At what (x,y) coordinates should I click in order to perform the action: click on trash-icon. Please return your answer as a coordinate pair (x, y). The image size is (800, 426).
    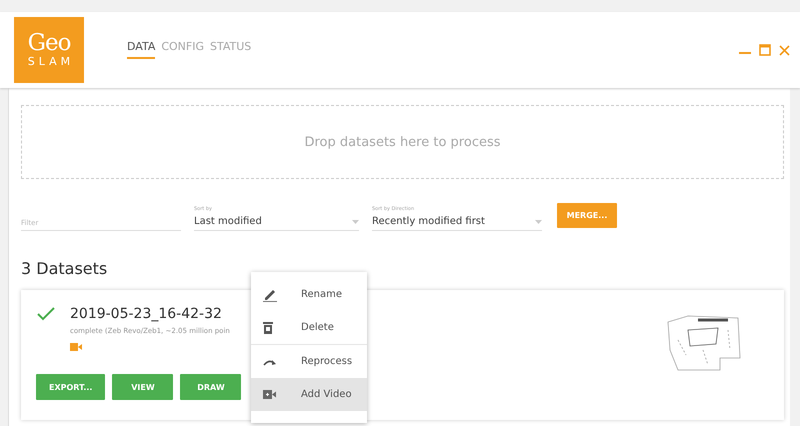
    Looking at the image, I should click on (268, 328).